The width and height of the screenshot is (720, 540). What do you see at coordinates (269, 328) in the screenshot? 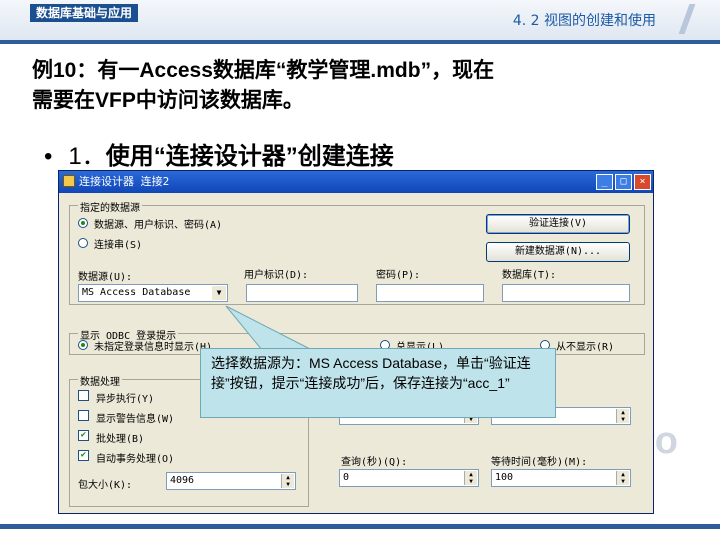
I see `callout-pointer` at bounding box center [269, 328].